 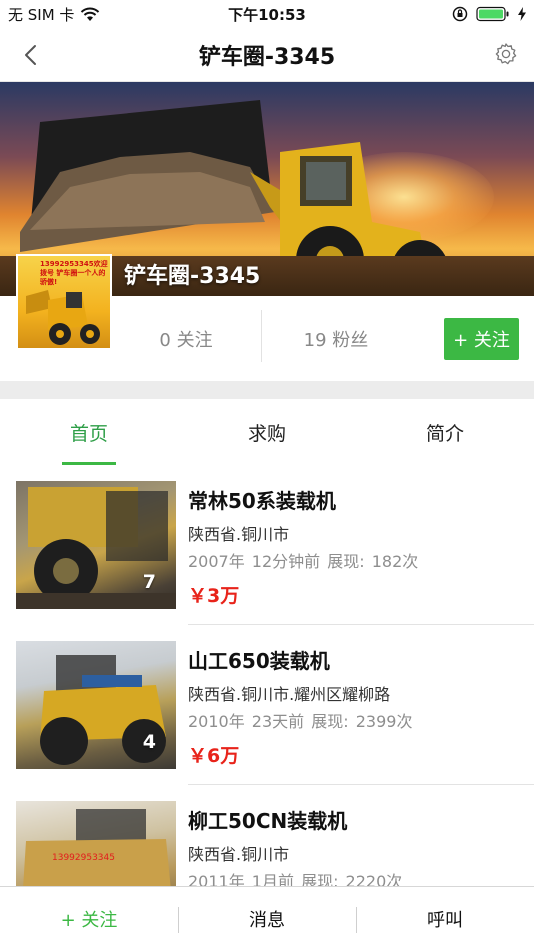 What do you see at coordinates (261, 336) in the screenshot?
I see `stats-divider` at bounding box center [261, 336].